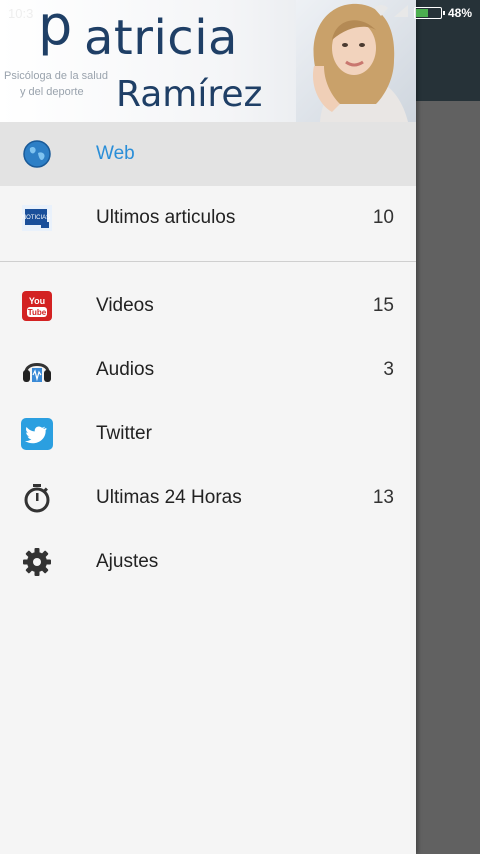 The image size is (480, 854). What do you see at coordinates (448, 427) in the screenshot?
I see `drawer-scrim` at bounding box center [448, 427].